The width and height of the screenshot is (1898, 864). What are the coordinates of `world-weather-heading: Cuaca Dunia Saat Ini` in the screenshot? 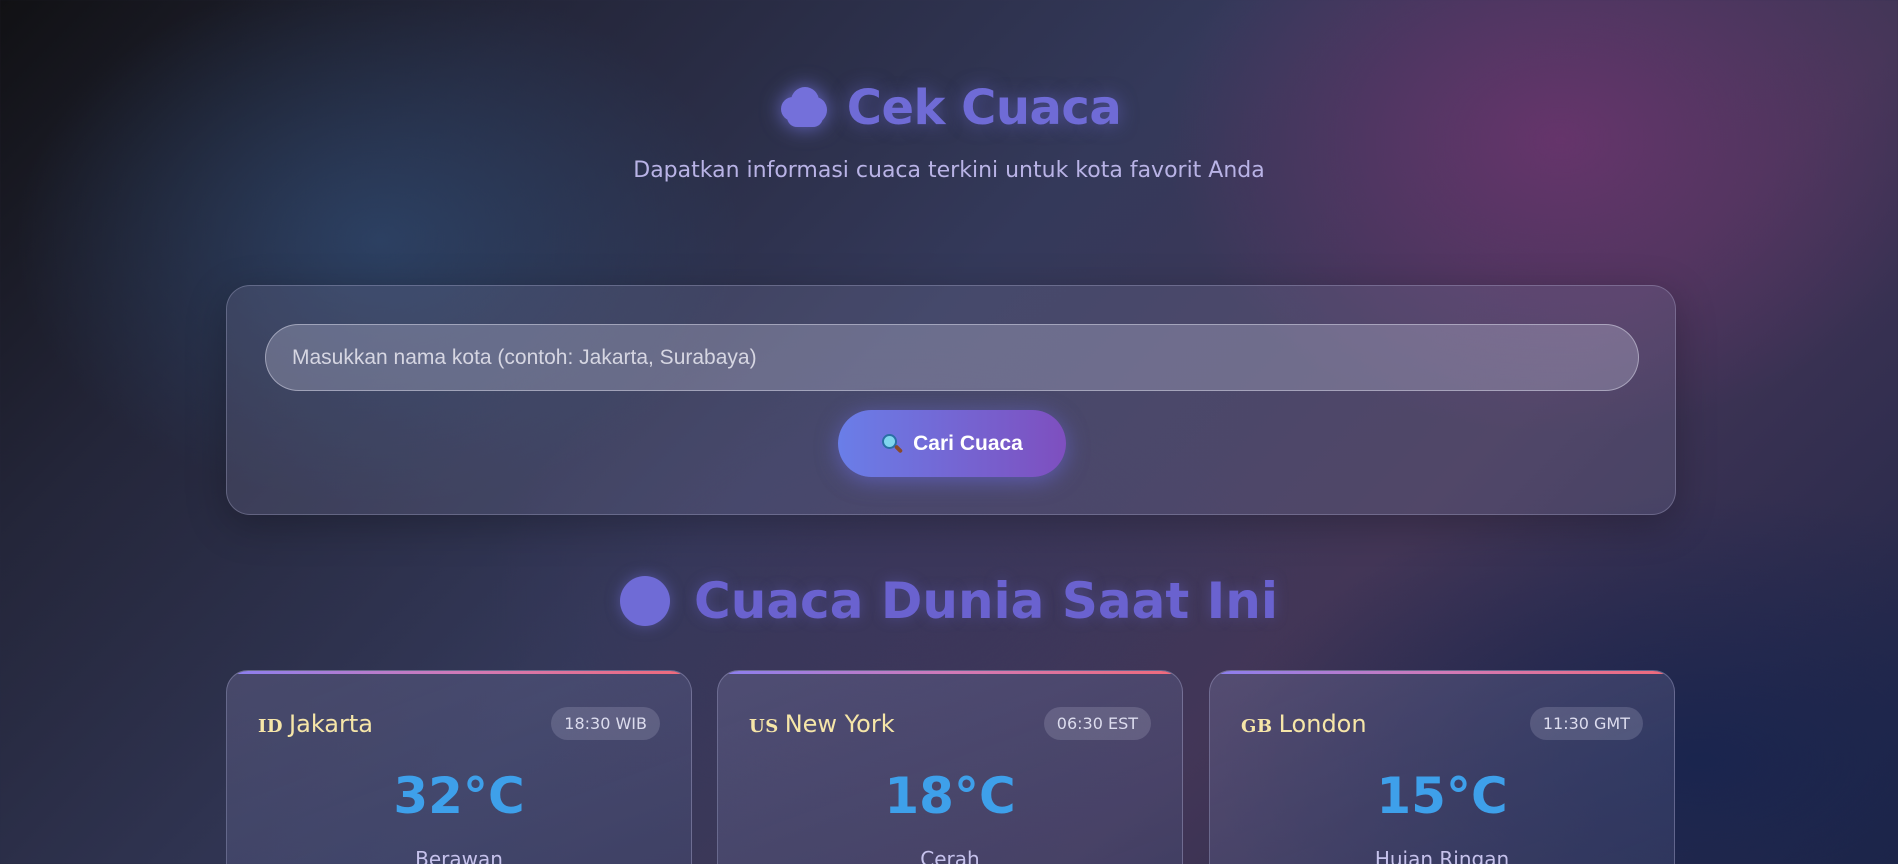 It's located at (949, 601).